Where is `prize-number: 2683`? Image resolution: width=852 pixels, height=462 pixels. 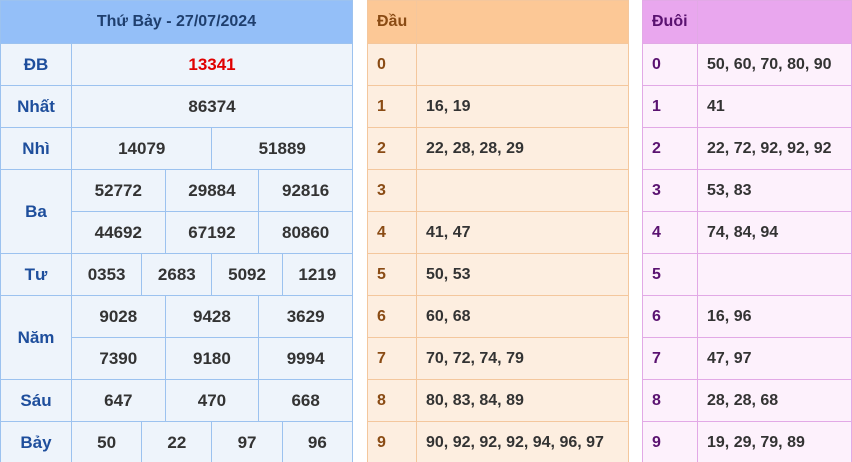 prize-number: 2683 is located at coordinates (177, 274).